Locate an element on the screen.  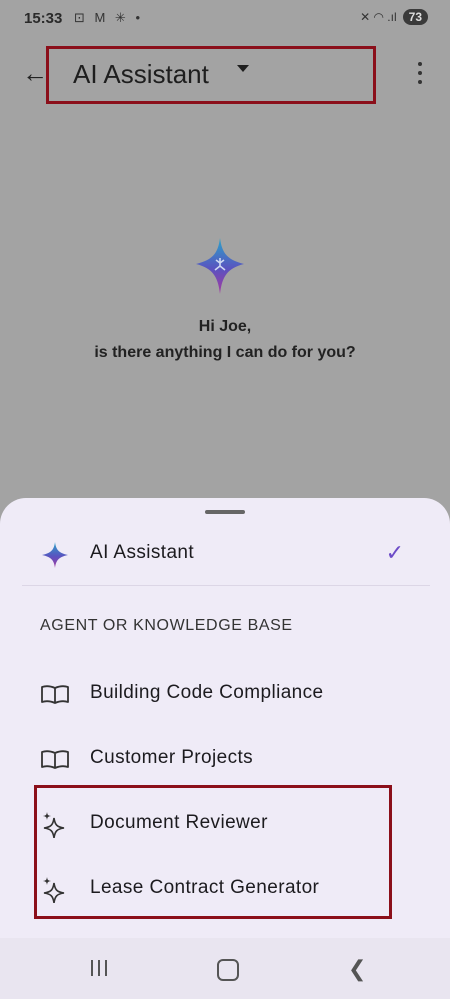
drag-handle is located at coordinates (225, 512).